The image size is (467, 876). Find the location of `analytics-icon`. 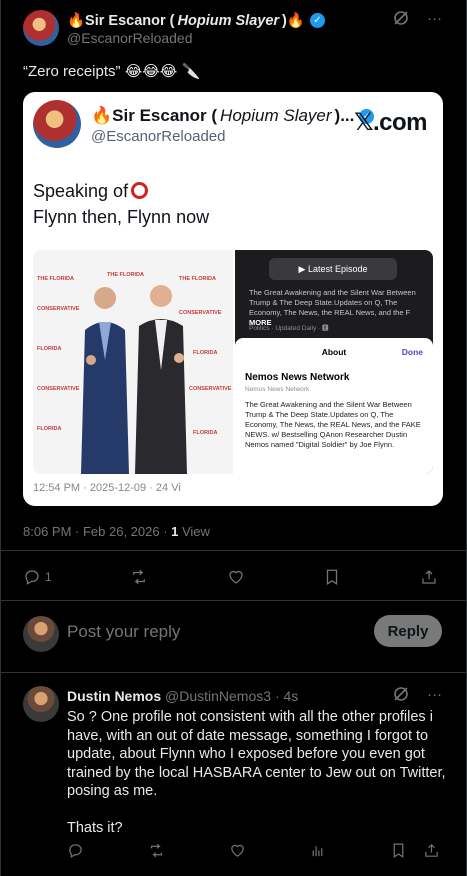

analytics-icon is located at coordinates (317, 850).